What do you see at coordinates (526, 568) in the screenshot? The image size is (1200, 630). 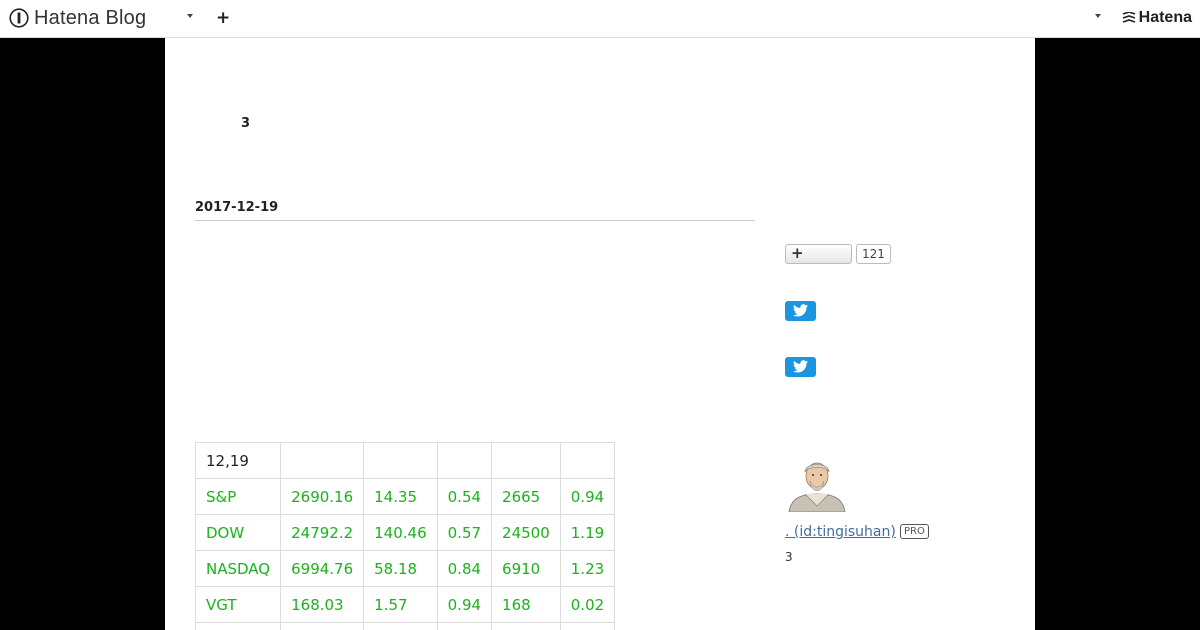 I see `table-cell: 6910` at bounding box center [526, 568].